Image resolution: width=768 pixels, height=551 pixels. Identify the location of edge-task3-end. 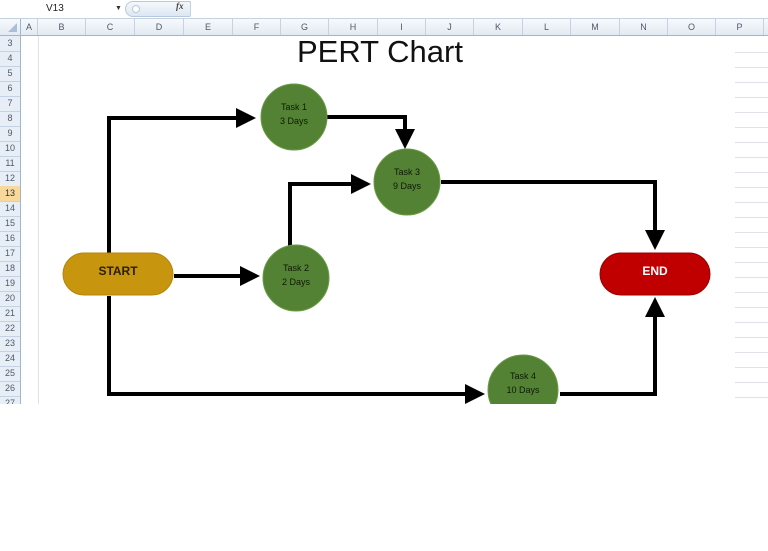
(553, 215).